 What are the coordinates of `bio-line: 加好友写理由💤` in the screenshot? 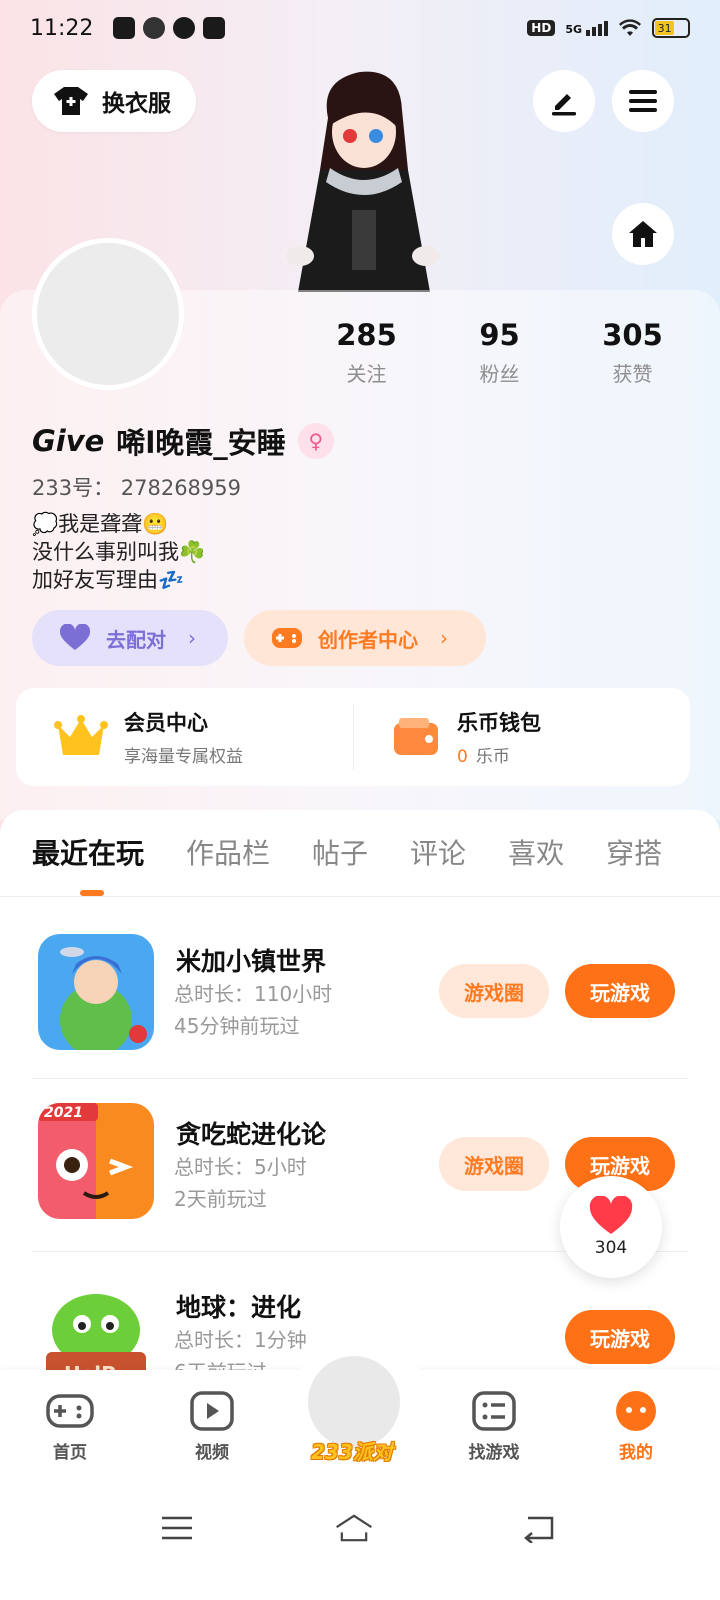 It's located at (108, 580).